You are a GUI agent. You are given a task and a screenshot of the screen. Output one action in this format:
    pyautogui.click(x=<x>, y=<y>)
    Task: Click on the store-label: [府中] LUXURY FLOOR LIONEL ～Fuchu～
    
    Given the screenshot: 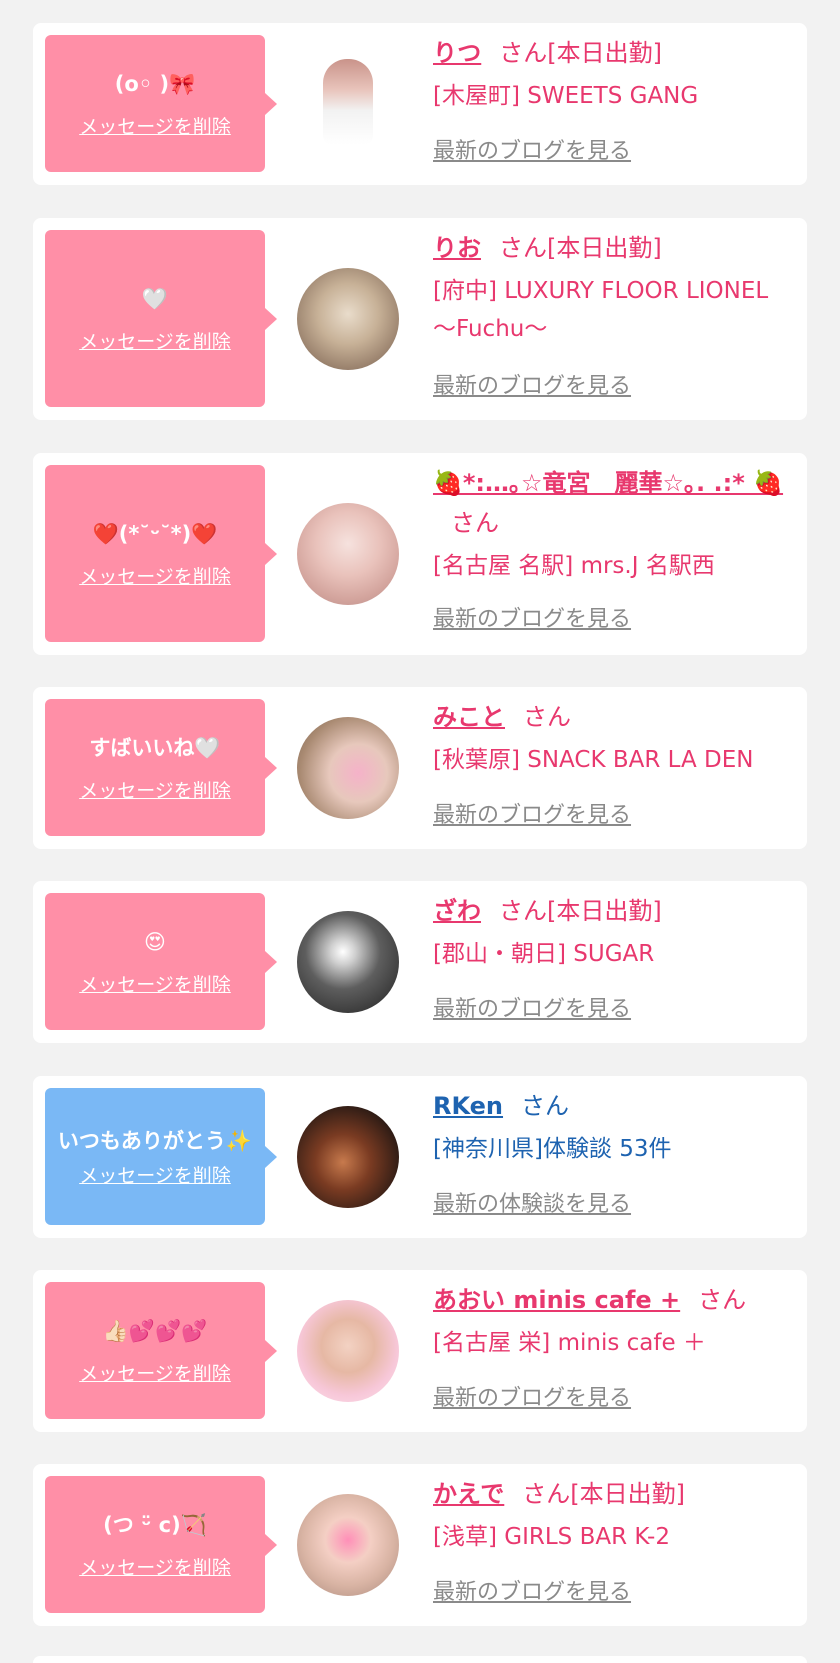 What is the action you would take?
    pyautogui.click(x=601, y=310)
    